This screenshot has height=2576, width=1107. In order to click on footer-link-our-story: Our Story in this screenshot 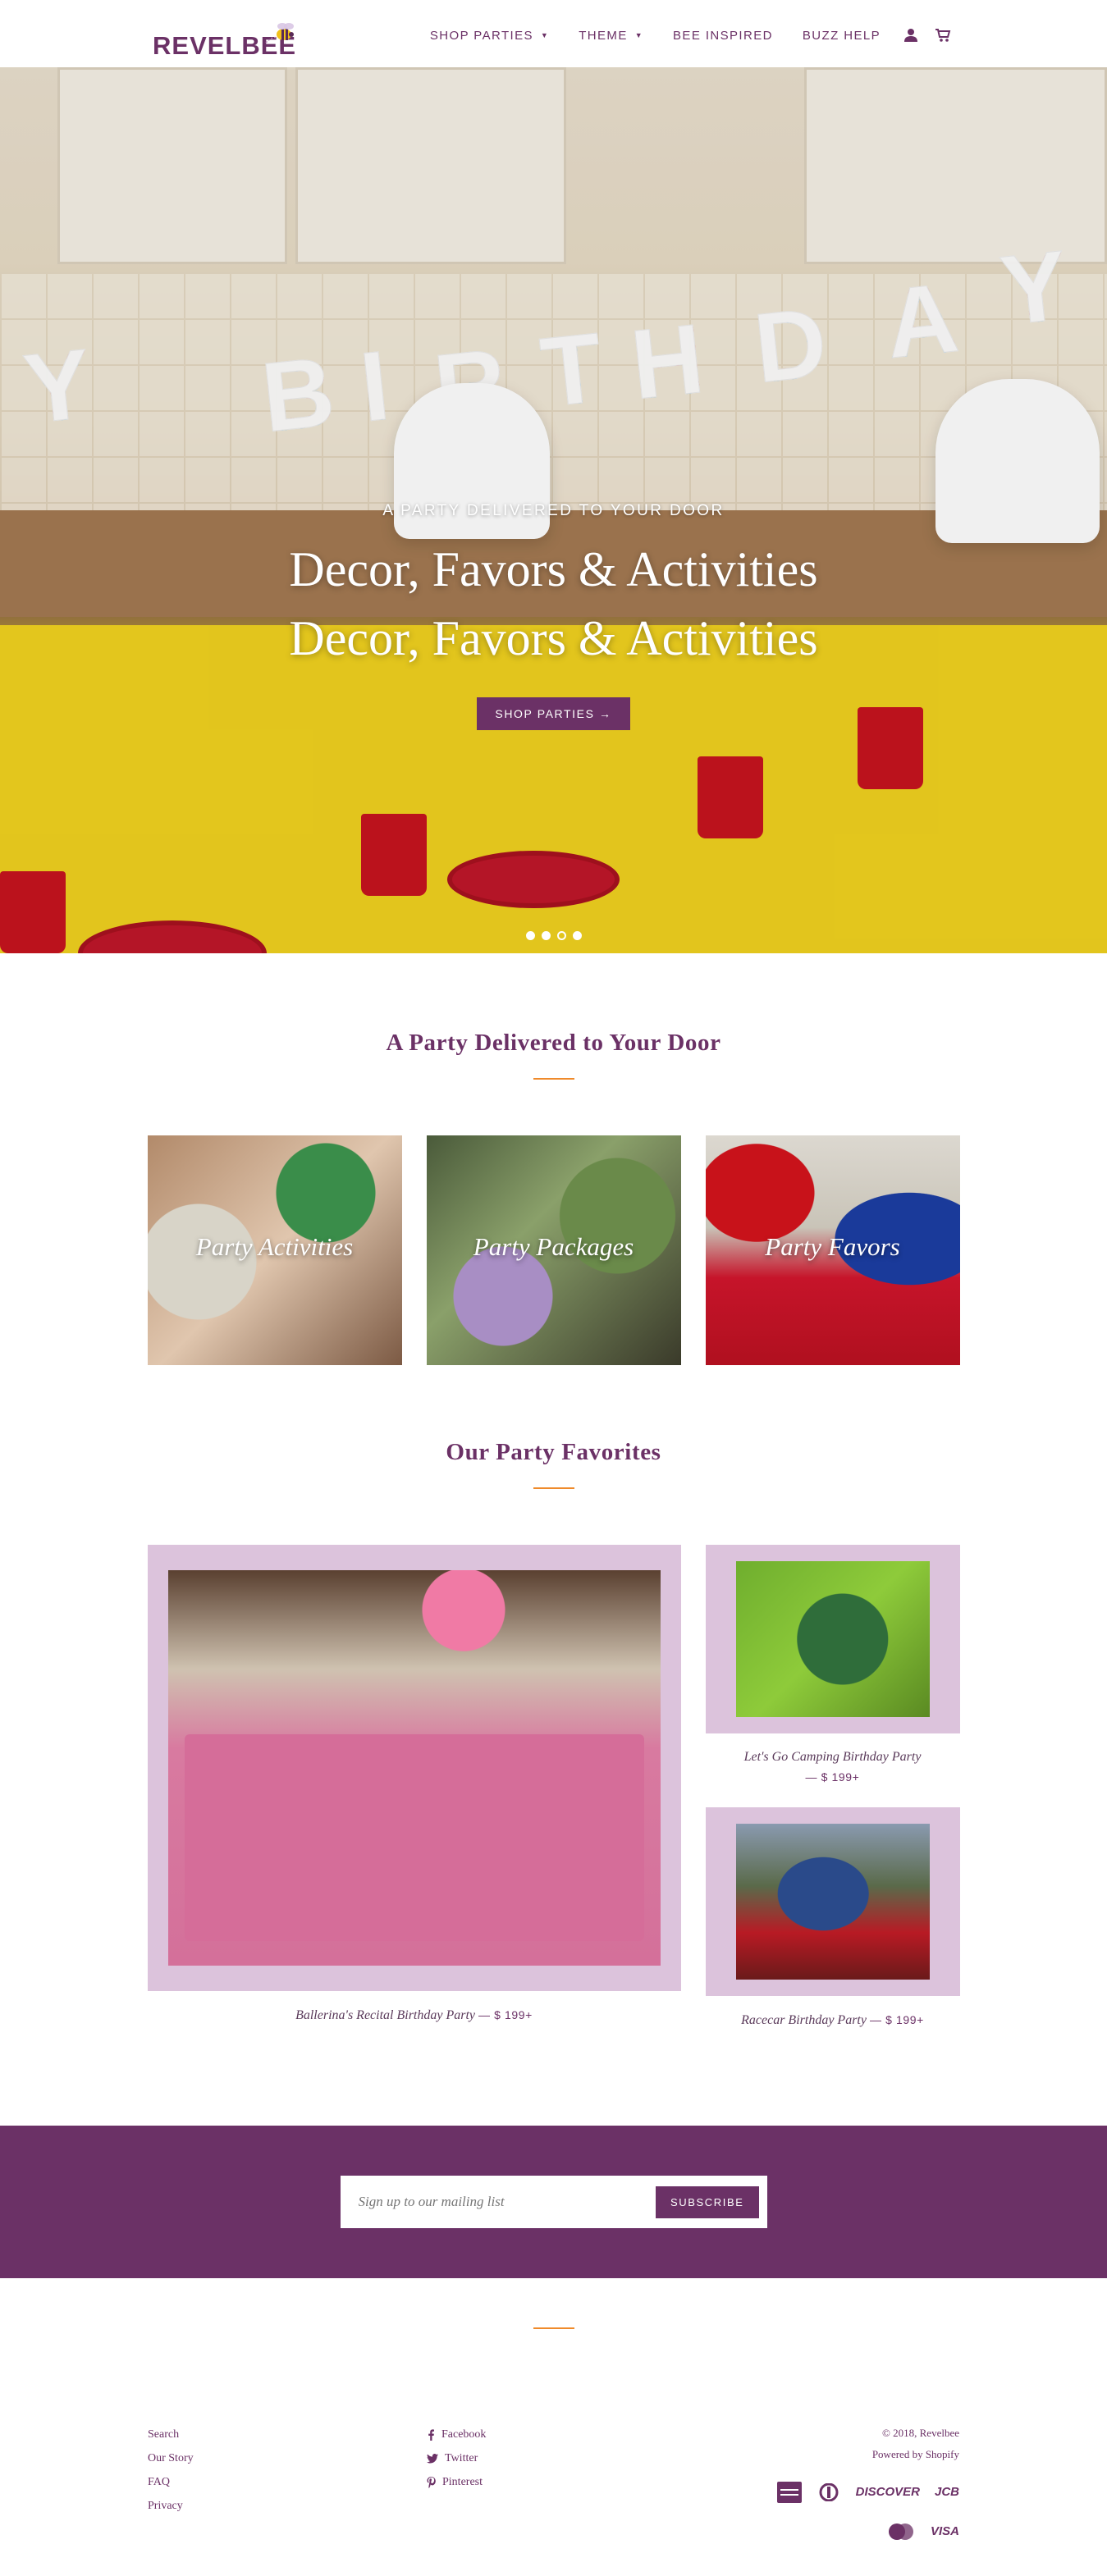, I will do `click(171, 2458)`.